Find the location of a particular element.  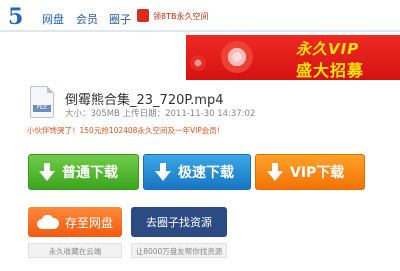

save-to-cloud-caption: 永久收藏在云端 is located at coordinates (75, 250).